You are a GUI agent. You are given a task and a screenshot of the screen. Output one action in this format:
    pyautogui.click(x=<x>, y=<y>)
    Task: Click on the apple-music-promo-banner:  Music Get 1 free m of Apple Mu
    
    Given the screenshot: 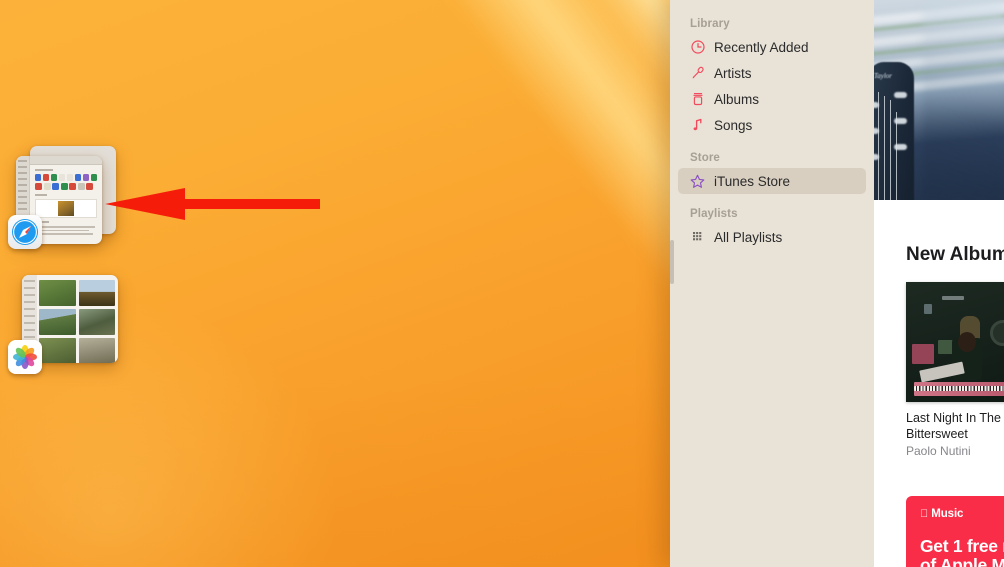 What is the action you would take?
    pyautogui.click(x=955, y=531)
    